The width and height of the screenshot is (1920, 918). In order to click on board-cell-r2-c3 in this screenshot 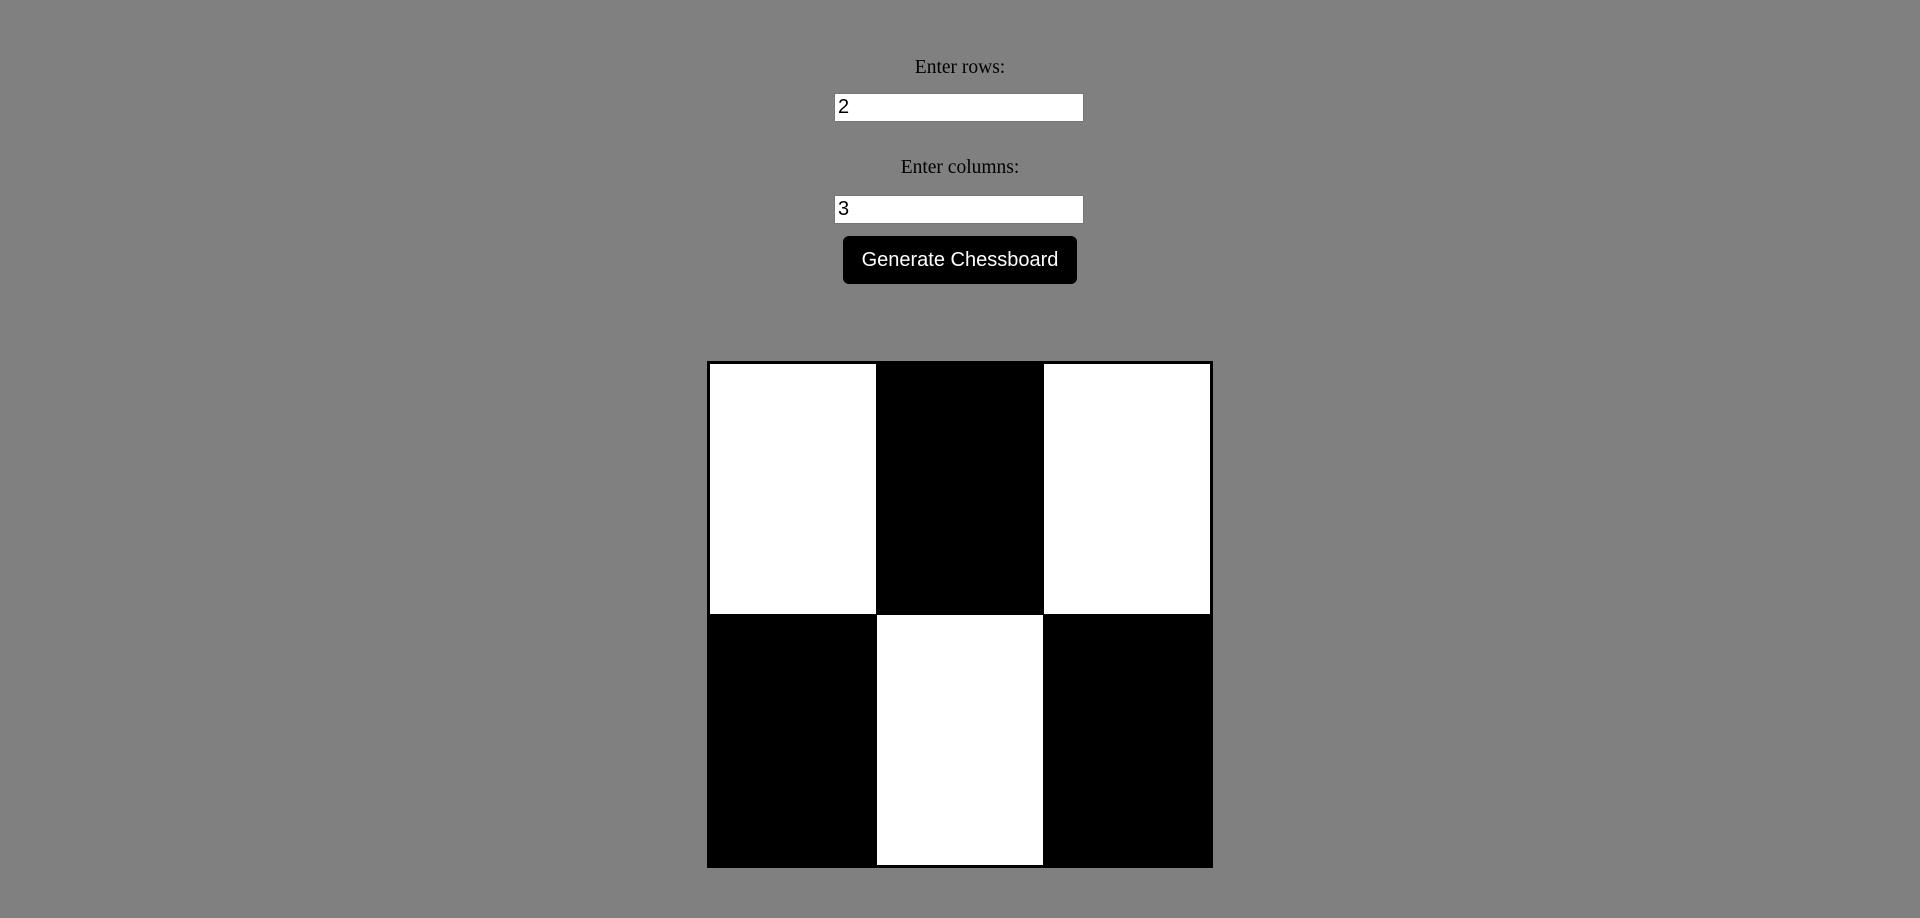, I will do `click(1127, 740)`.